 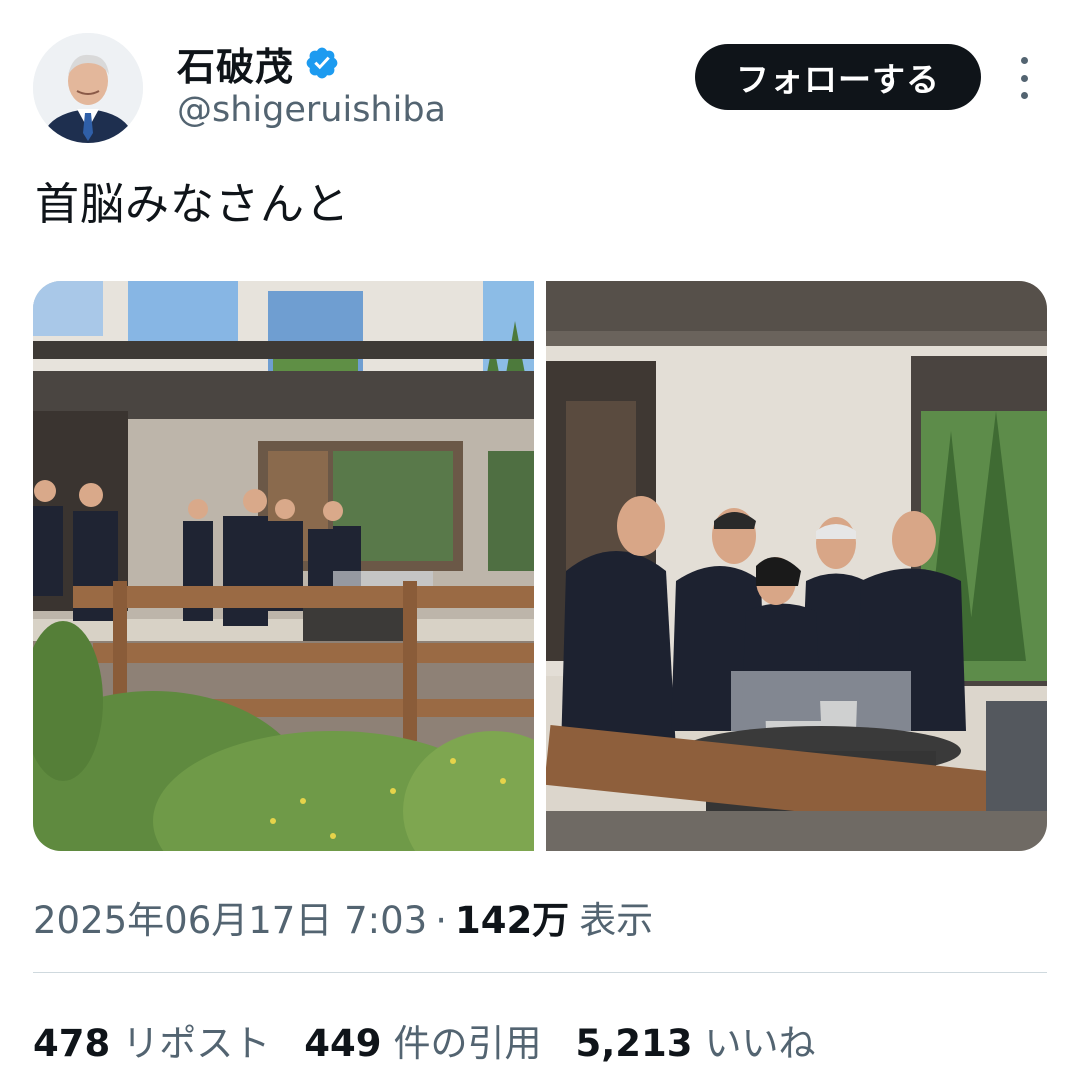 What do you see at coordinates (88, 88) in the screenshot?
I see `avatar` at bounding box center [88, 88].